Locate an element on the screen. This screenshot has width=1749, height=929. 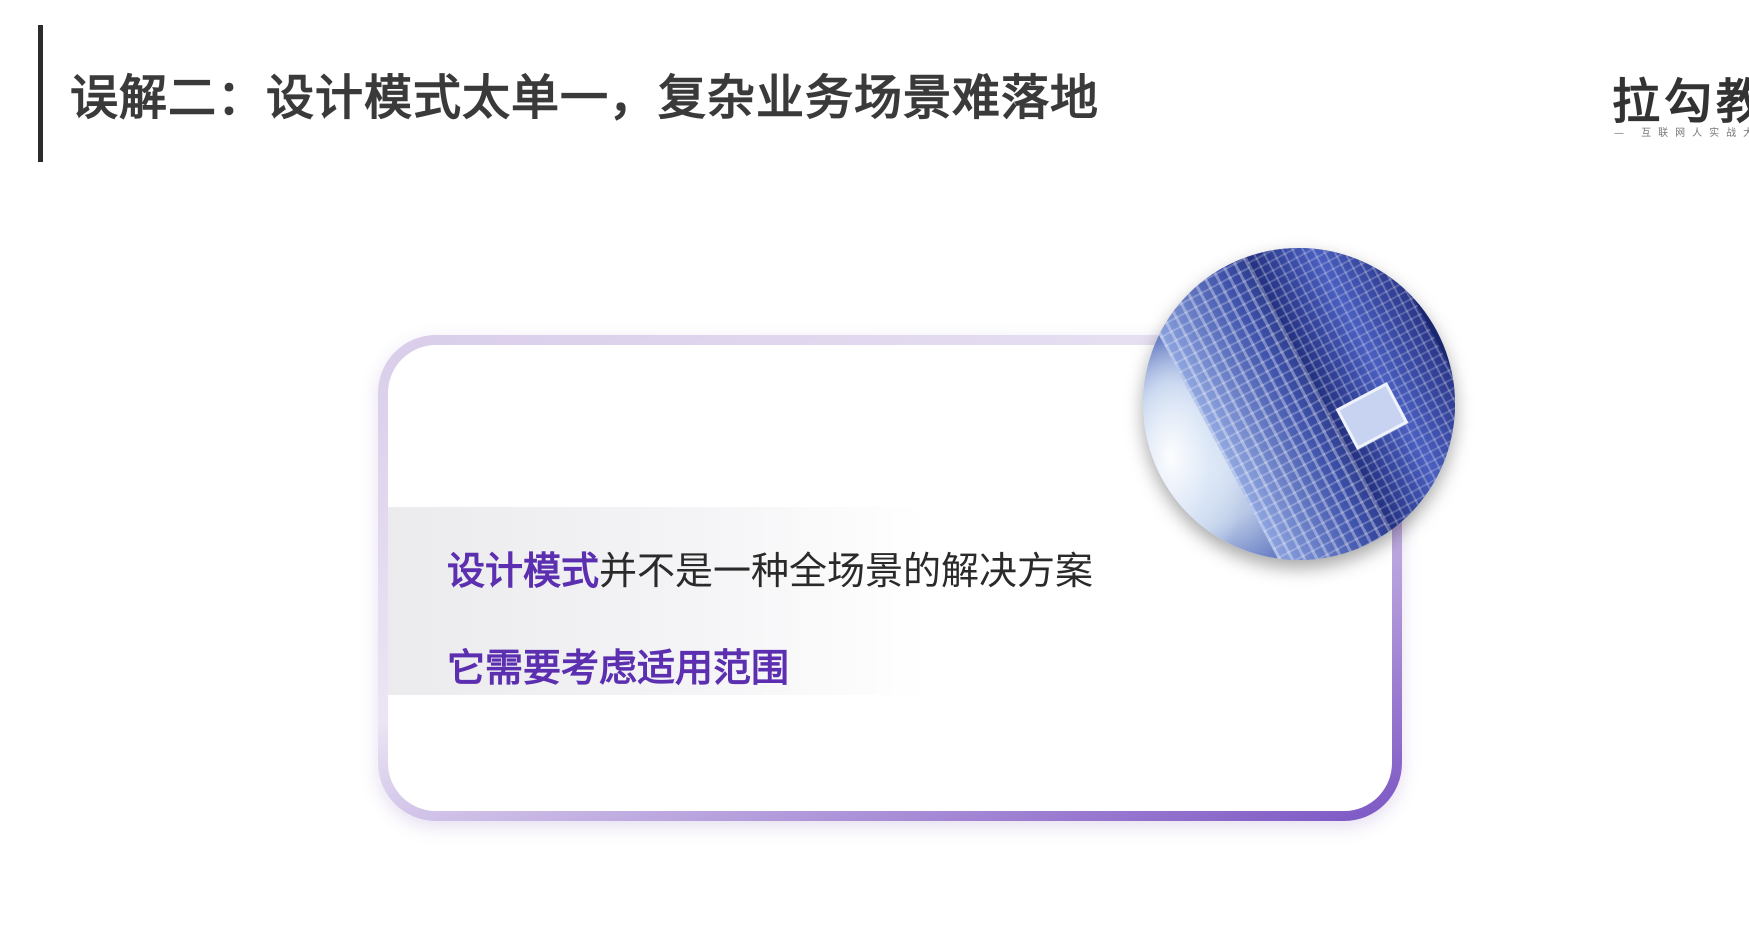
building-photo is located at coordinates (1299, 404).